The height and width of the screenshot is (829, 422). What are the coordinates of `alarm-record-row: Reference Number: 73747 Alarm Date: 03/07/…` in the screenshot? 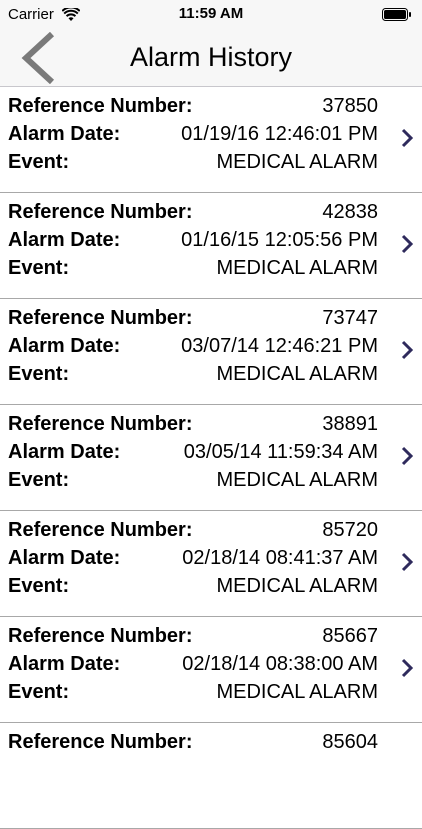 It's located at (211, 352).